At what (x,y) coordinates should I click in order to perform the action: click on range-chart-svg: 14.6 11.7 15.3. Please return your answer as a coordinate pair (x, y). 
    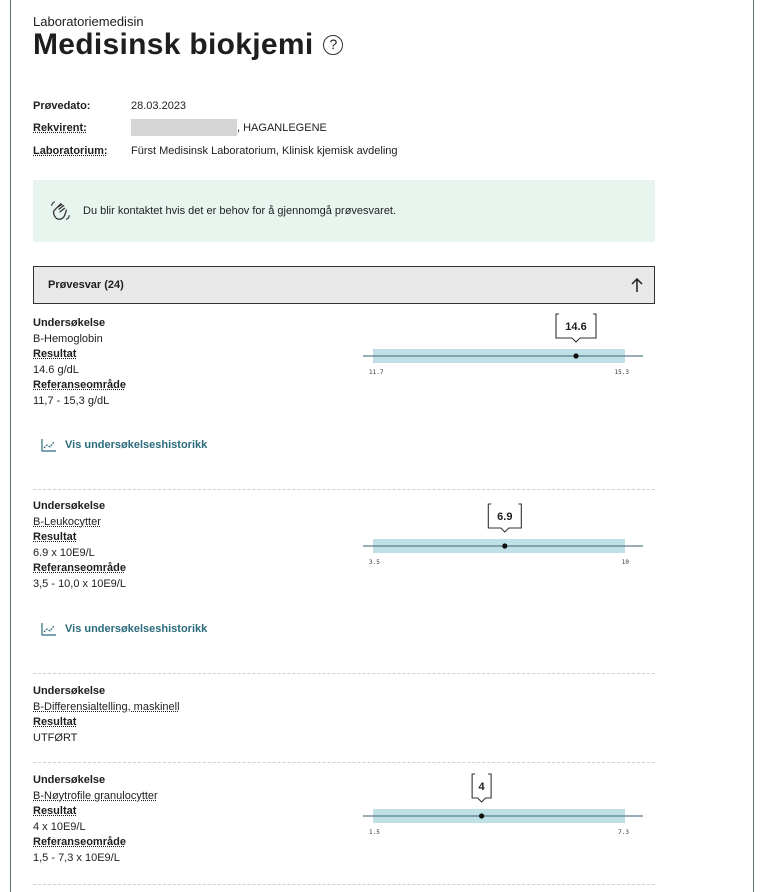
    Looking at the image, I should click on (503, 344).